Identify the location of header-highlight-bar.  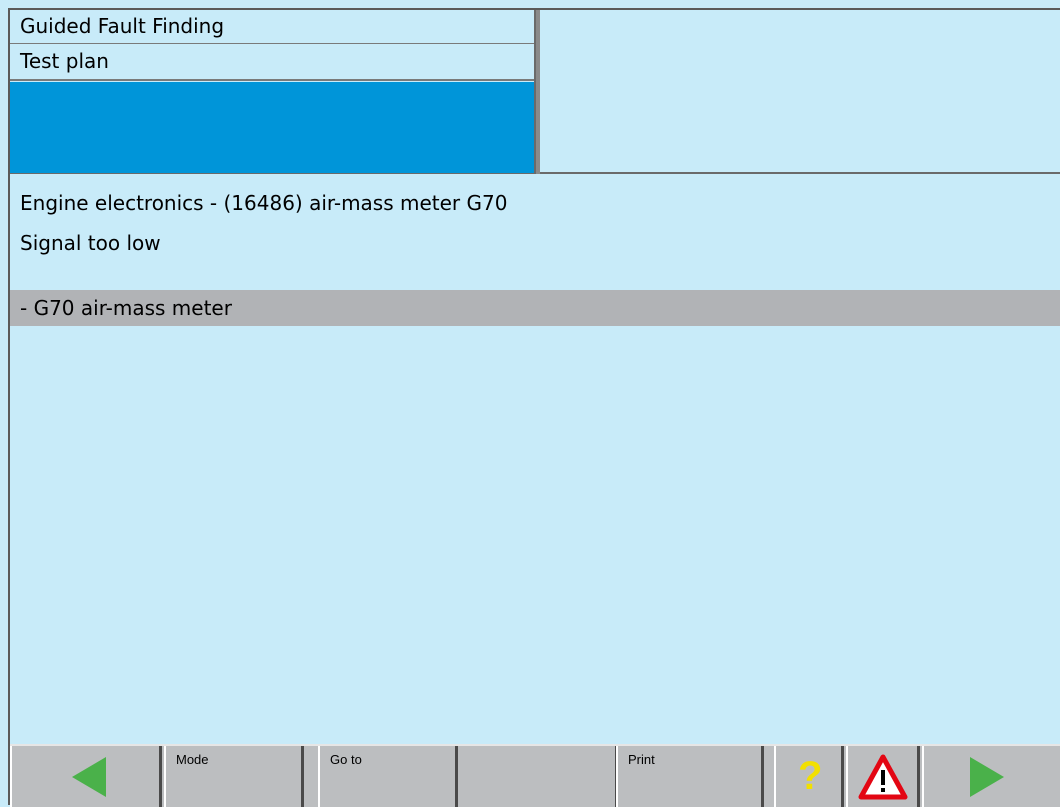
(272, 127).